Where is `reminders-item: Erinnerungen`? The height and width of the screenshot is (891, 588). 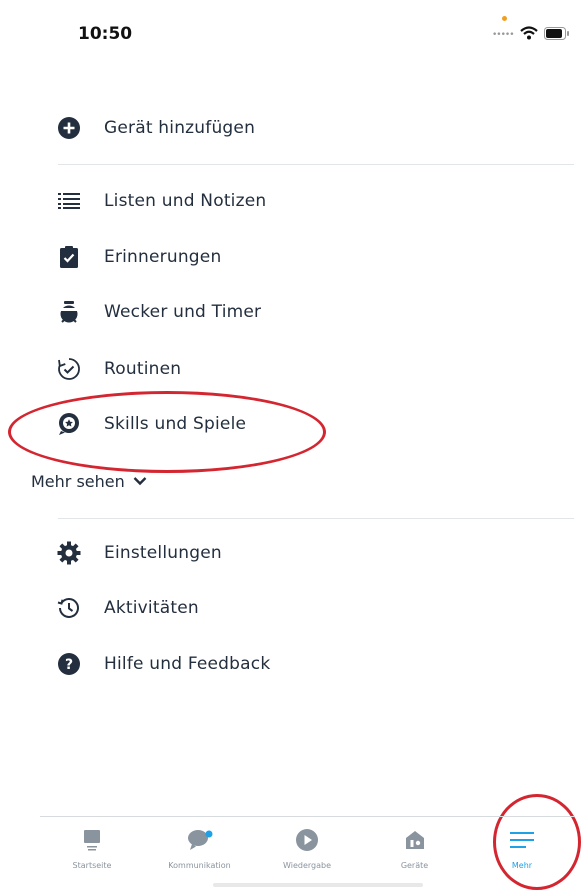
reminders-item: Erinnerungen is located at coordinates (306, 257).